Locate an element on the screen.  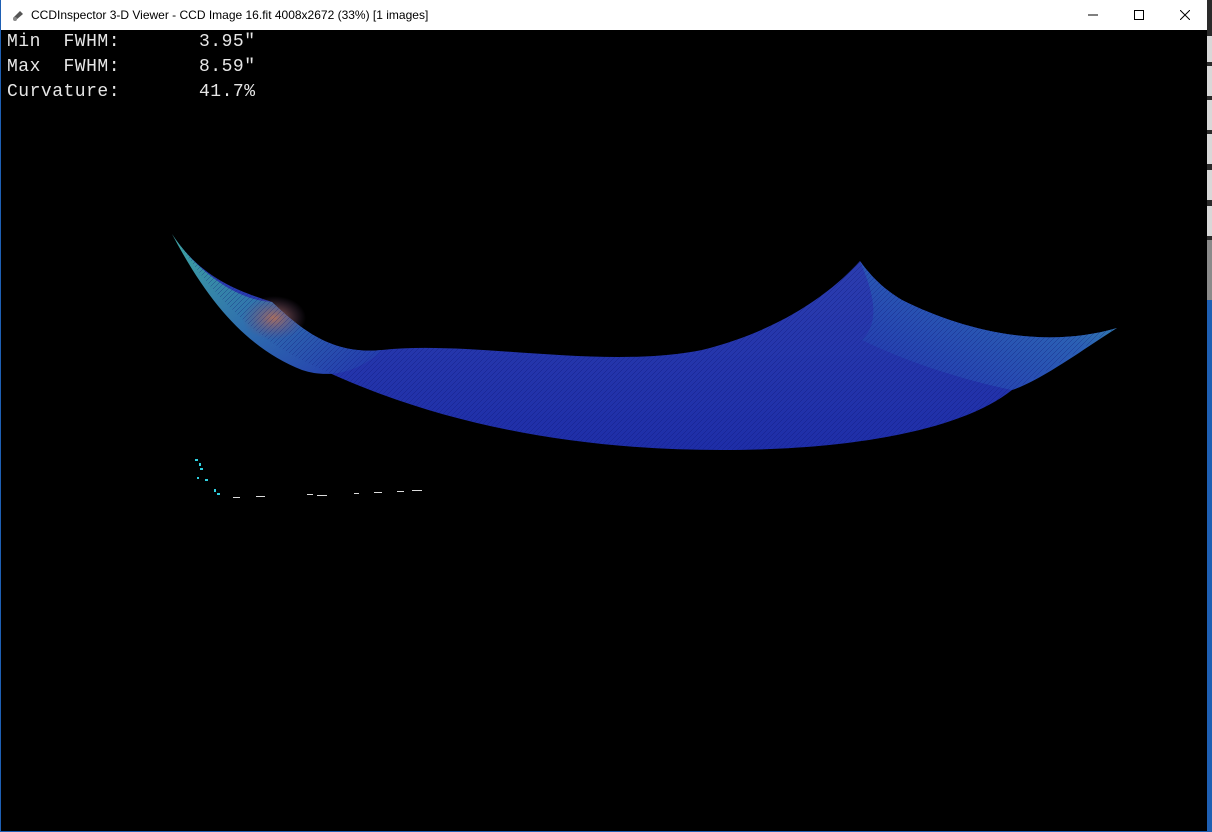
stat-max-fwhm: Max FWHM: 8.59" is located at coordinates (131, 67).